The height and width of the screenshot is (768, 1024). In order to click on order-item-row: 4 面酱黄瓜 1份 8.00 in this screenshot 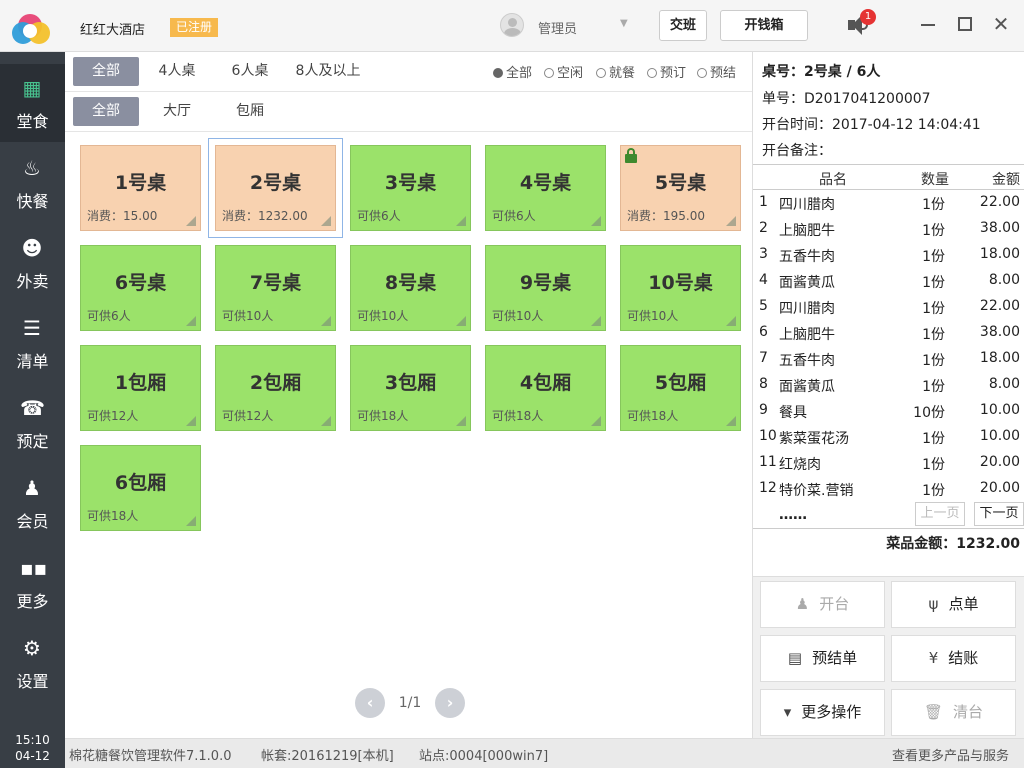, I will do `click(888, 281)`.